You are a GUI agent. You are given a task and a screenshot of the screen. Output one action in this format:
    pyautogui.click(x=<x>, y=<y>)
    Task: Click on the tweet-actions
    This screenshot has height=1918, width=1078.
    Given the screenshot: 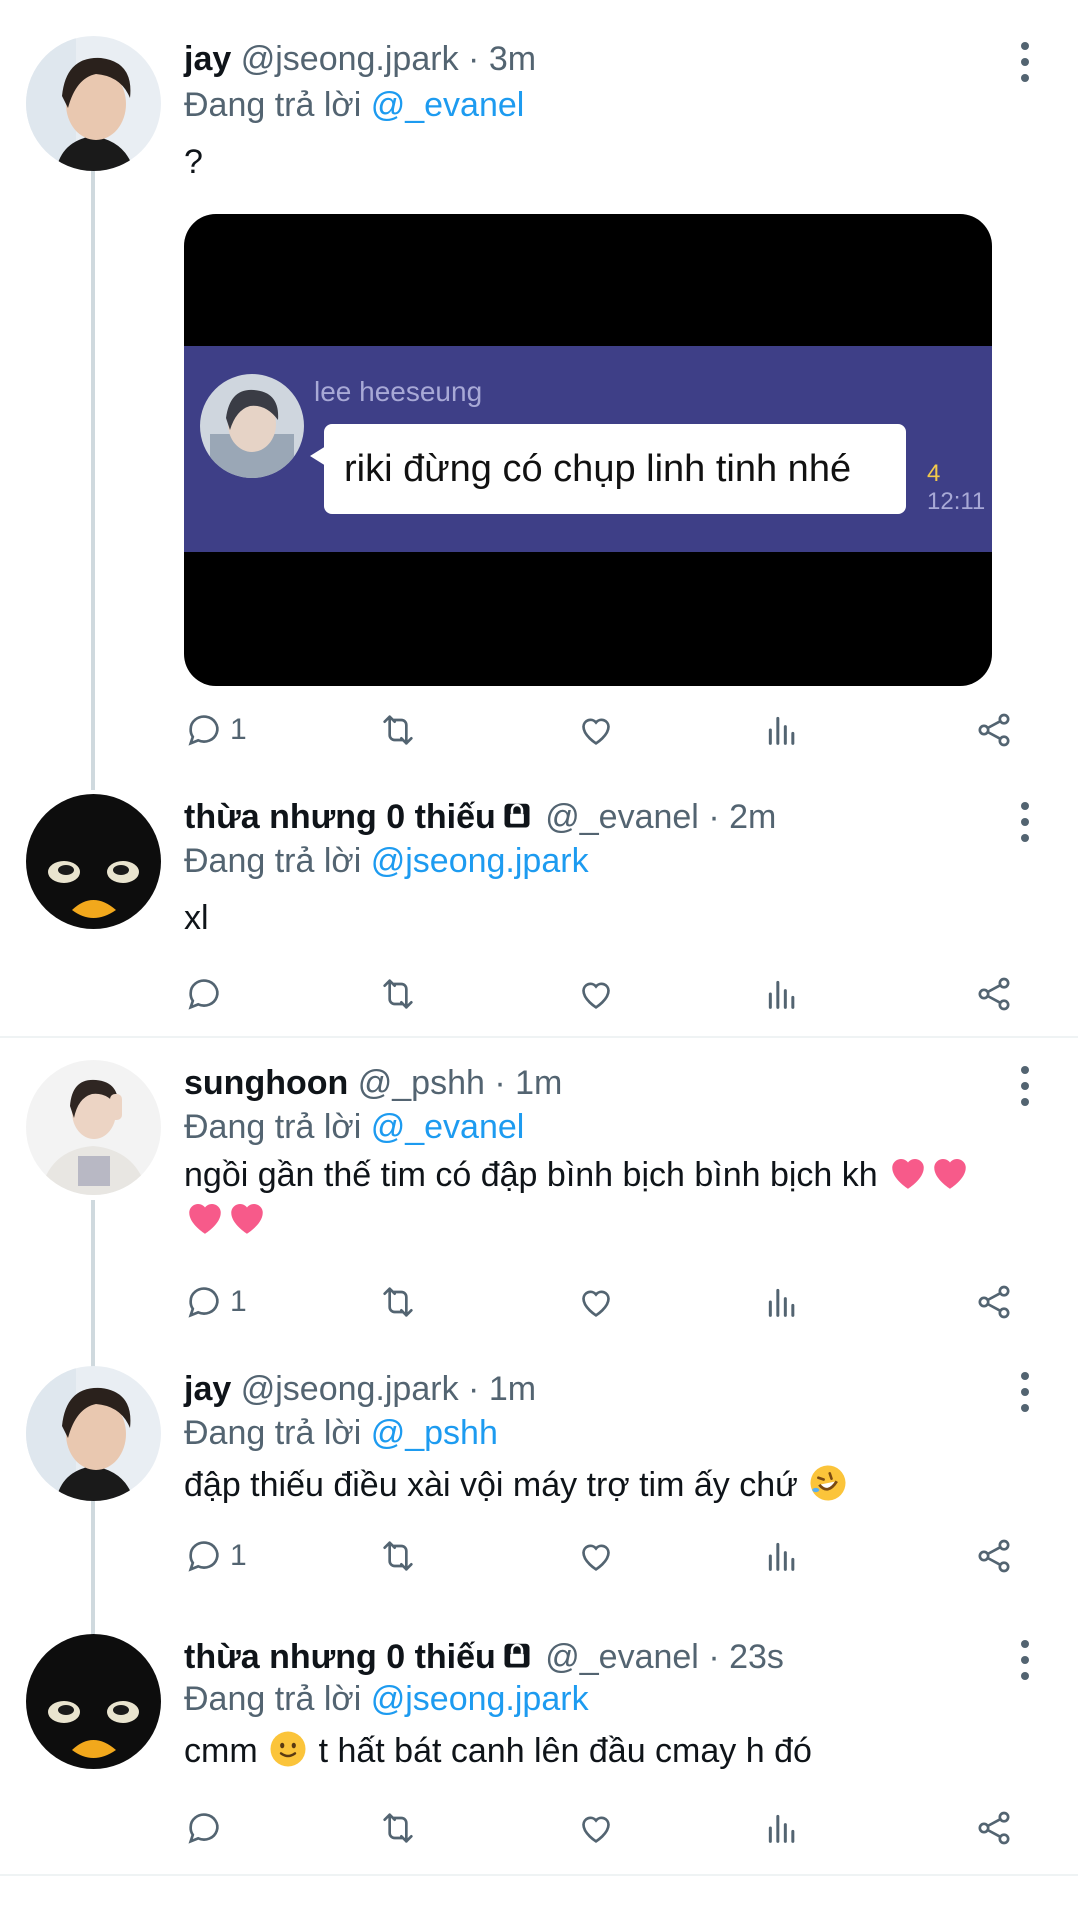 What is the action you would take?
    pyautogui.click(x=604, y=1828)
    